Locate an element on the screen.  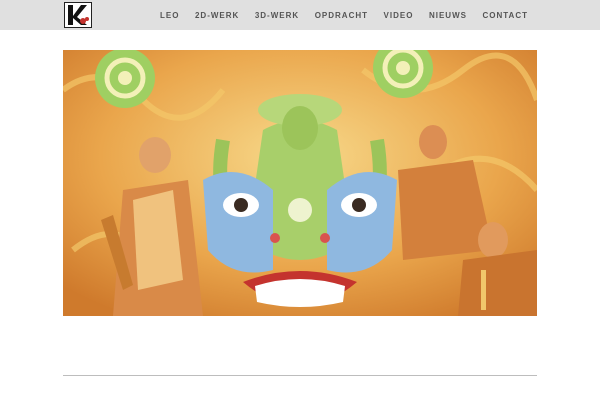
nav-item-video: VIDEO is located at coordinates (399, 15).